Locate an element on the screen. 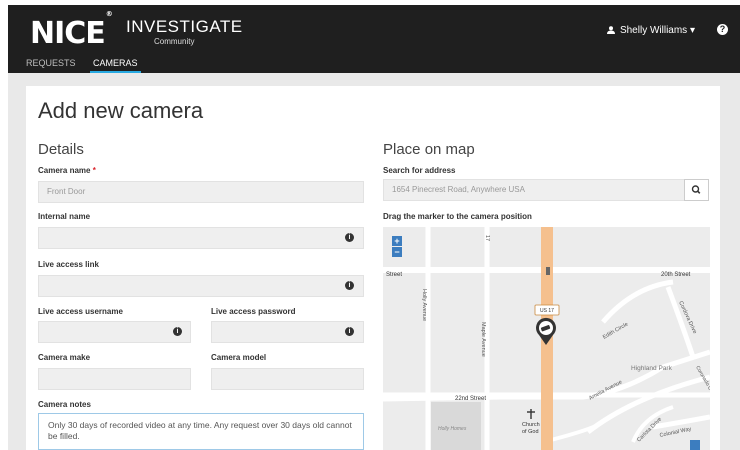  camera-notes-label: Camera notes is located at coordinates (64, 404).